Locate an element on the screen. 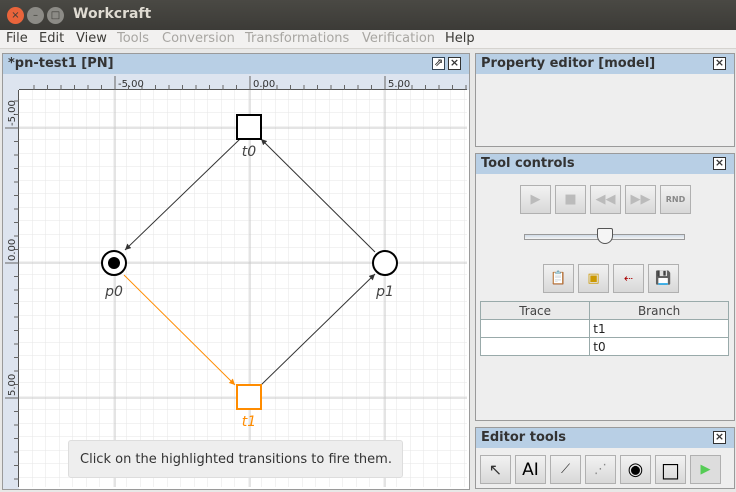 This screenshot has width=736, height=492. ruler-y-label: -5.00 is located at coordinates (12, 113).